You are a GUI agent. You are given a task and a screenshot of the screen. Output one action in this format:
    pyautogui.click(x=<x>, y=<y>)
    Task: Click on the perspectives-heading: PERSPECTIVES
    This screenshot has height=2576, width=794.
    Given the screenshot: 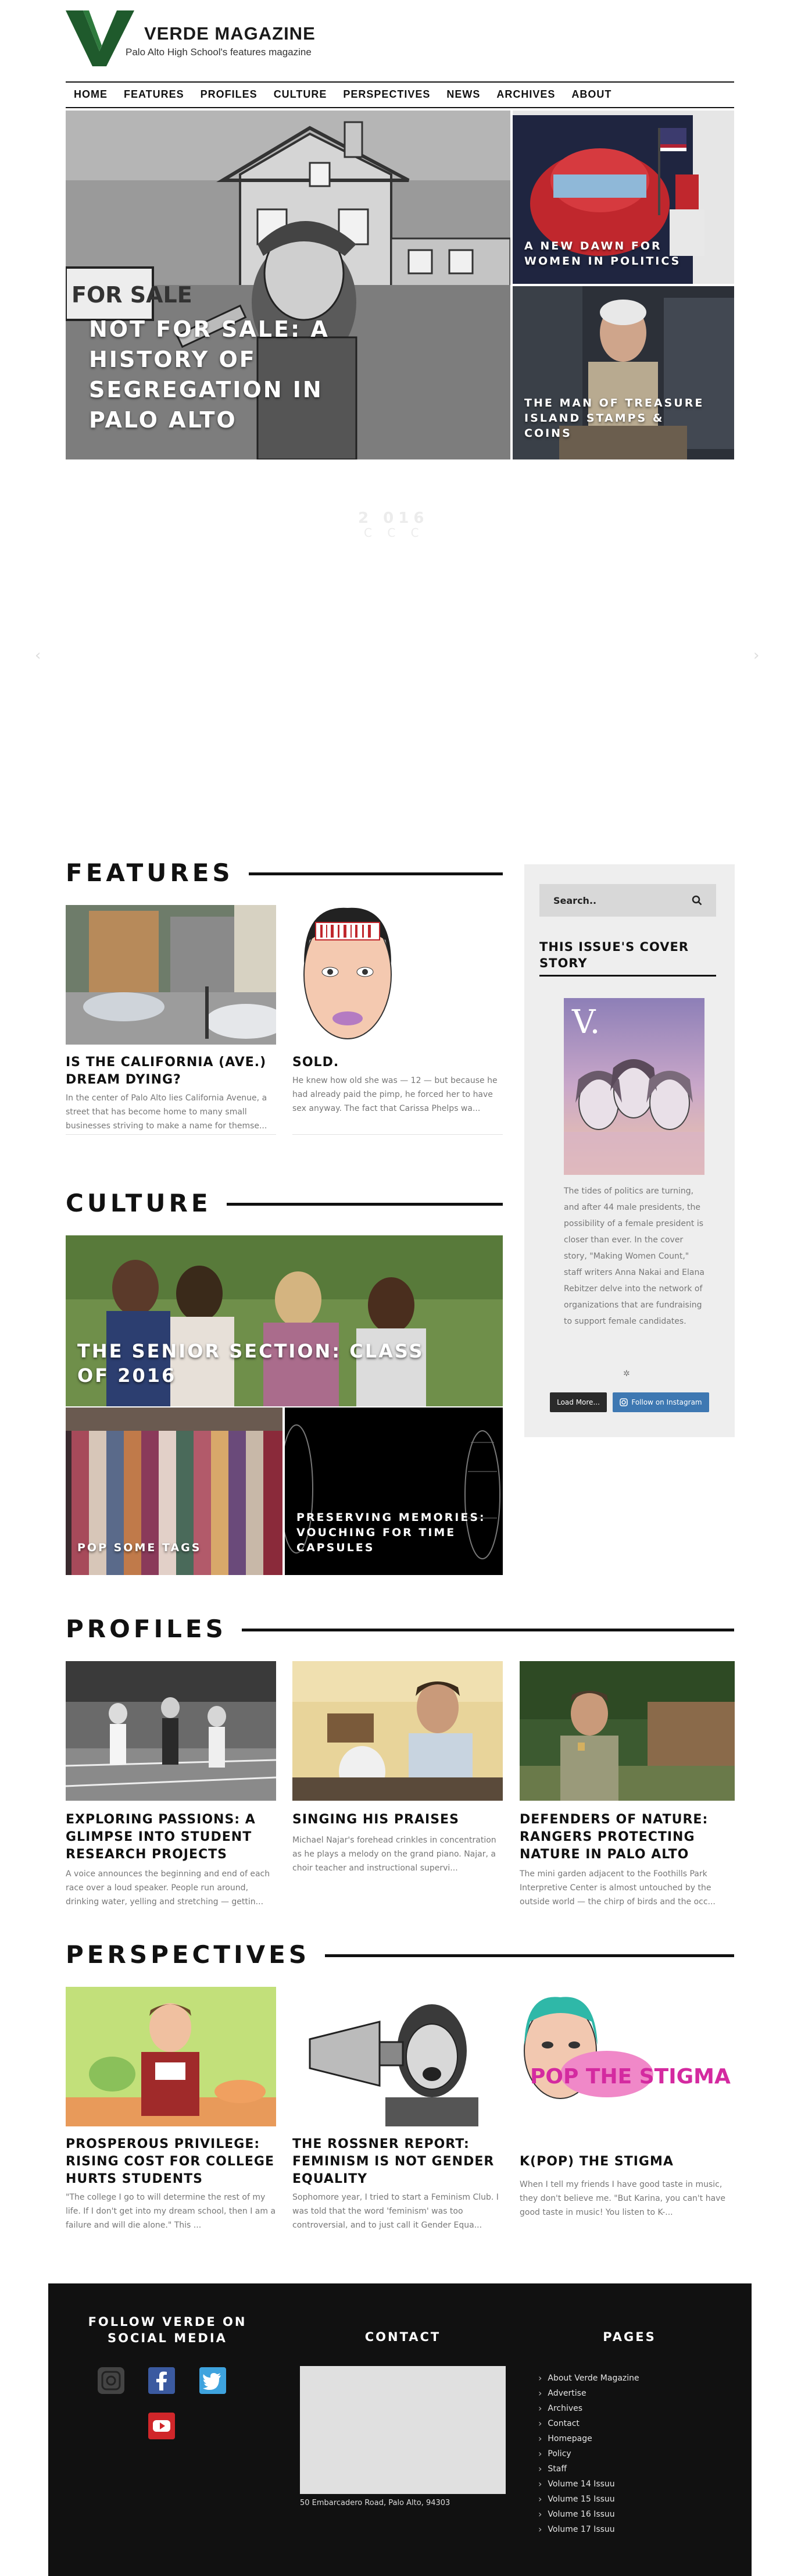 What is the action you would take?
    pyautogui.click(x=188, y=1954)
    